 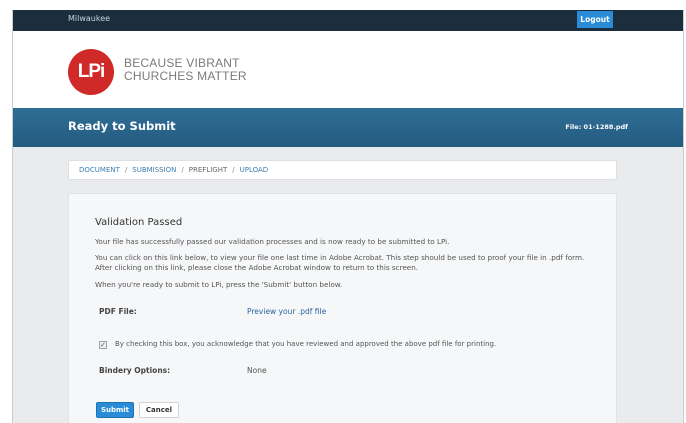 I want to click on file-name-label: File: 01-1288.pdf, so click(x=596, y=127).